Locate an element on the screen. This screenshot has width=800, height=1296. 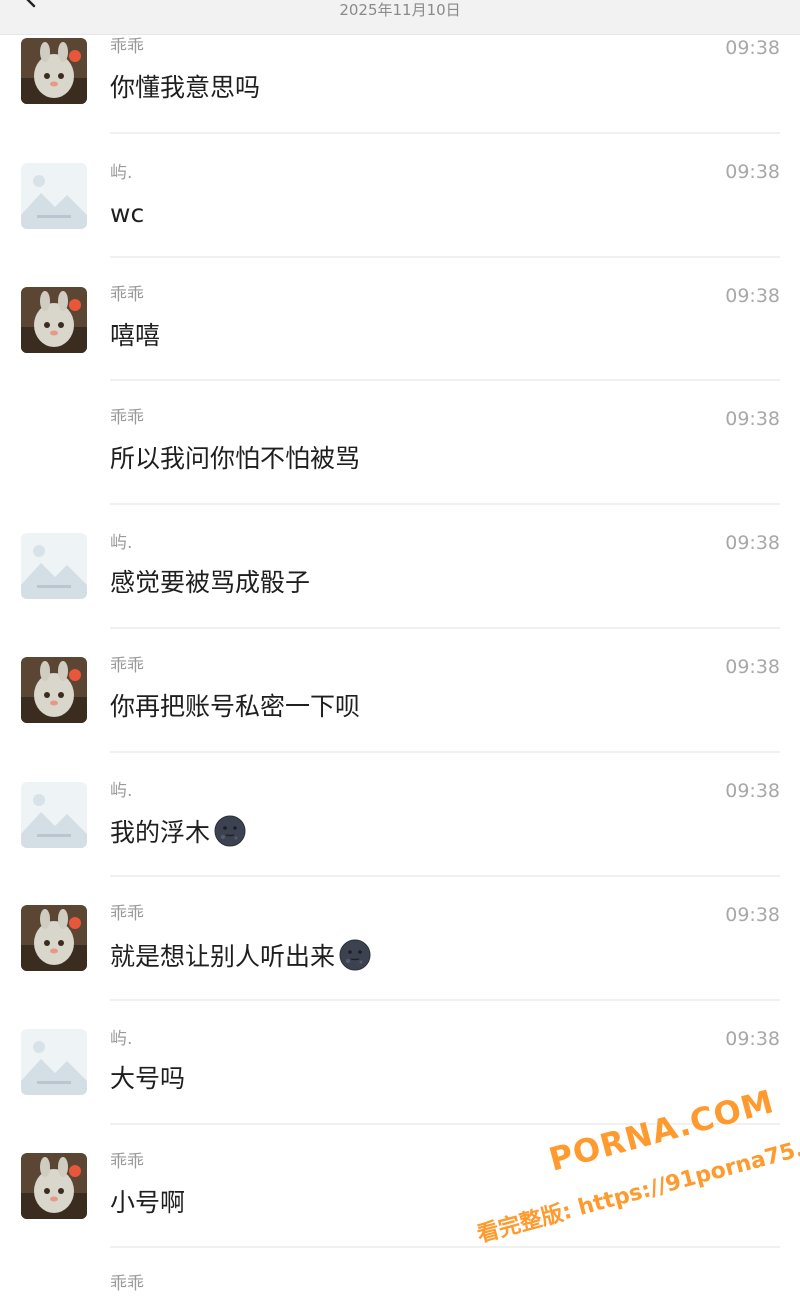
message-text: 就是想让别人听出来 is located at coordinates (240, 956).